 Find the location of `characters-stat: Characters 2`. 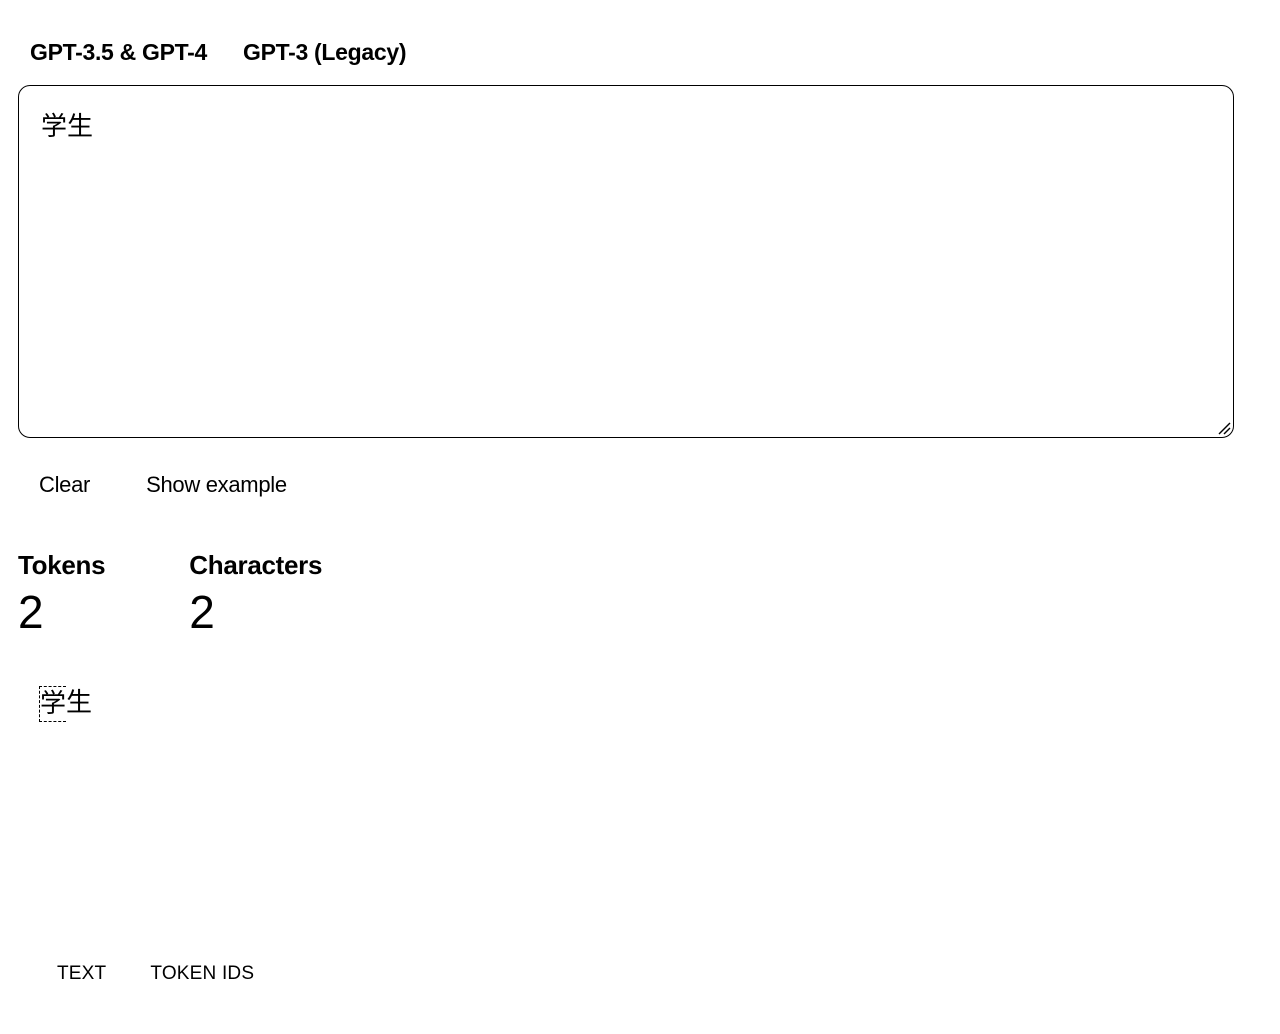

characters-stat: Characters 2 is located at coordinates (255, 594).